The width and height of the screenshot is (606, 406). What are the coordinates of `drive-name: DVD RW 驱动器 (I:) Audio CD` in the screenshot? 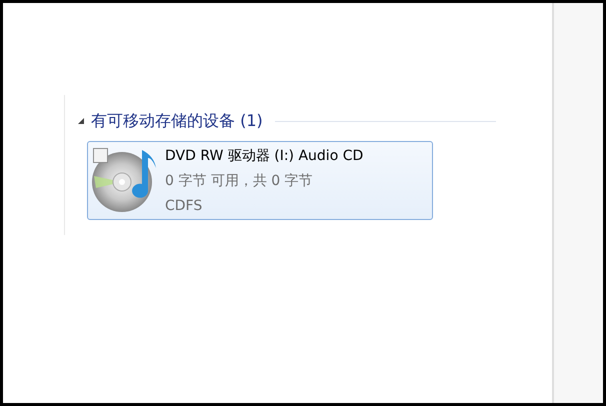 It's located at (264, 156).